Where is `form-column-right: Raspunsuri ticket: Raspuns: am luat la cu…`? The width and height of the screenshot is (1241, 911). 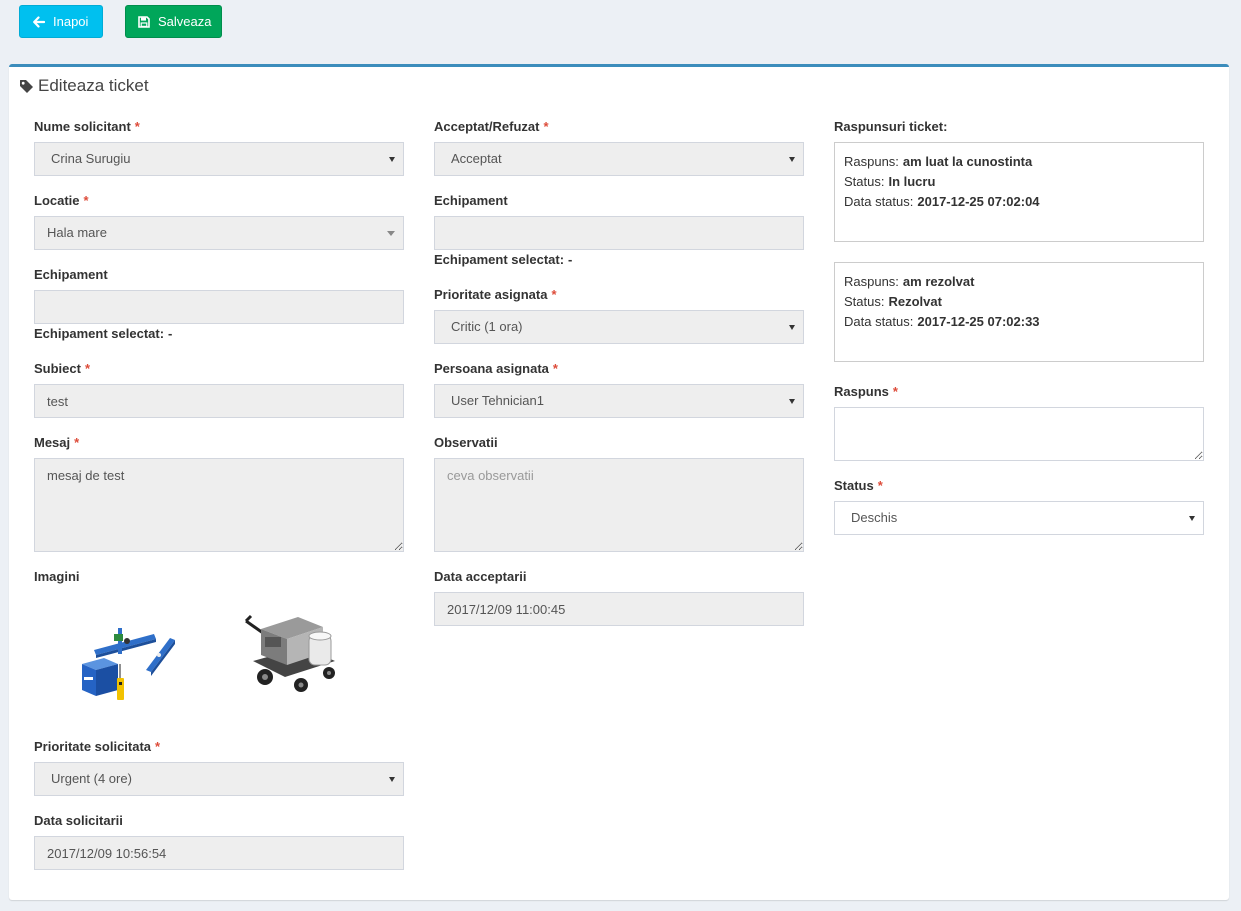
form-column-right: Raspunsuri ticket: Raspuns: am luat la cu… is located at coordinates (1019, 333).